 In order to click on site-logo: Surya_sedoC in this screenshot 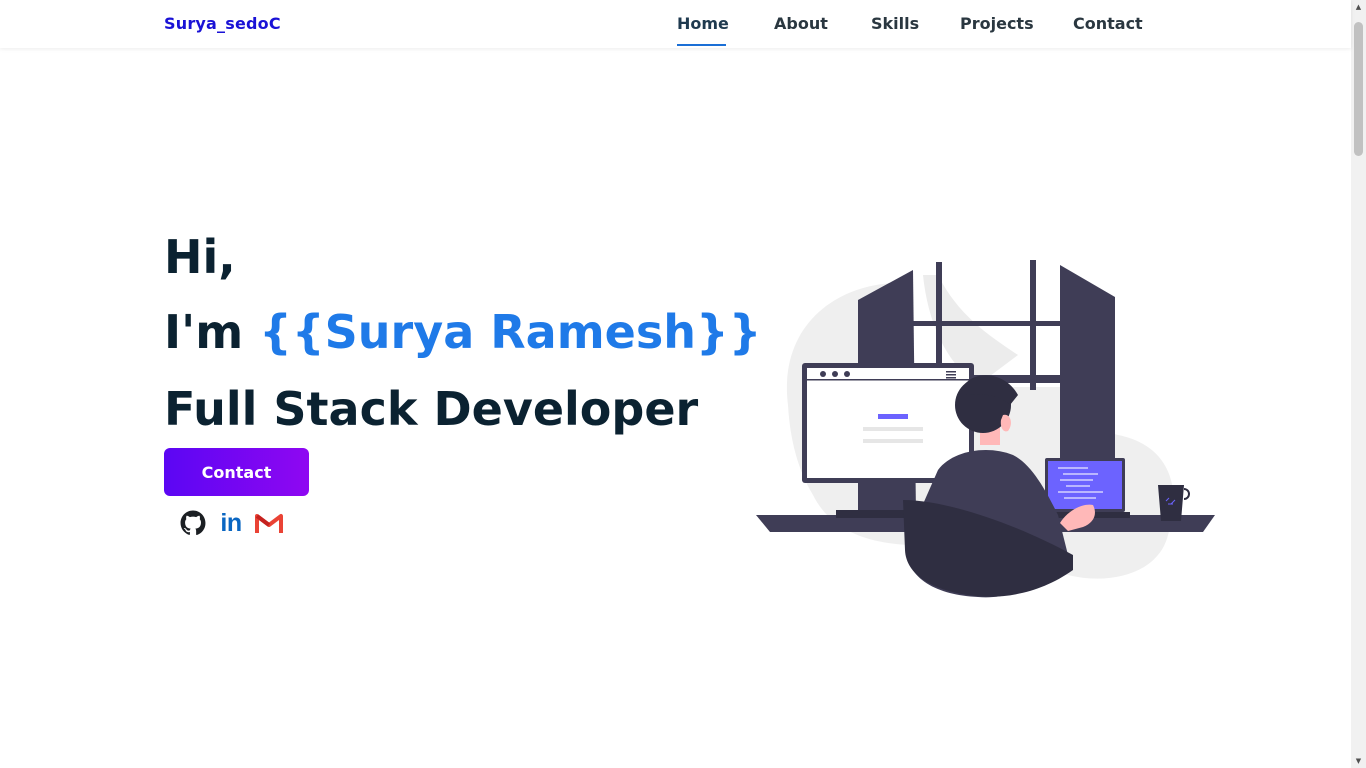, I will do `click(222, 23)`.